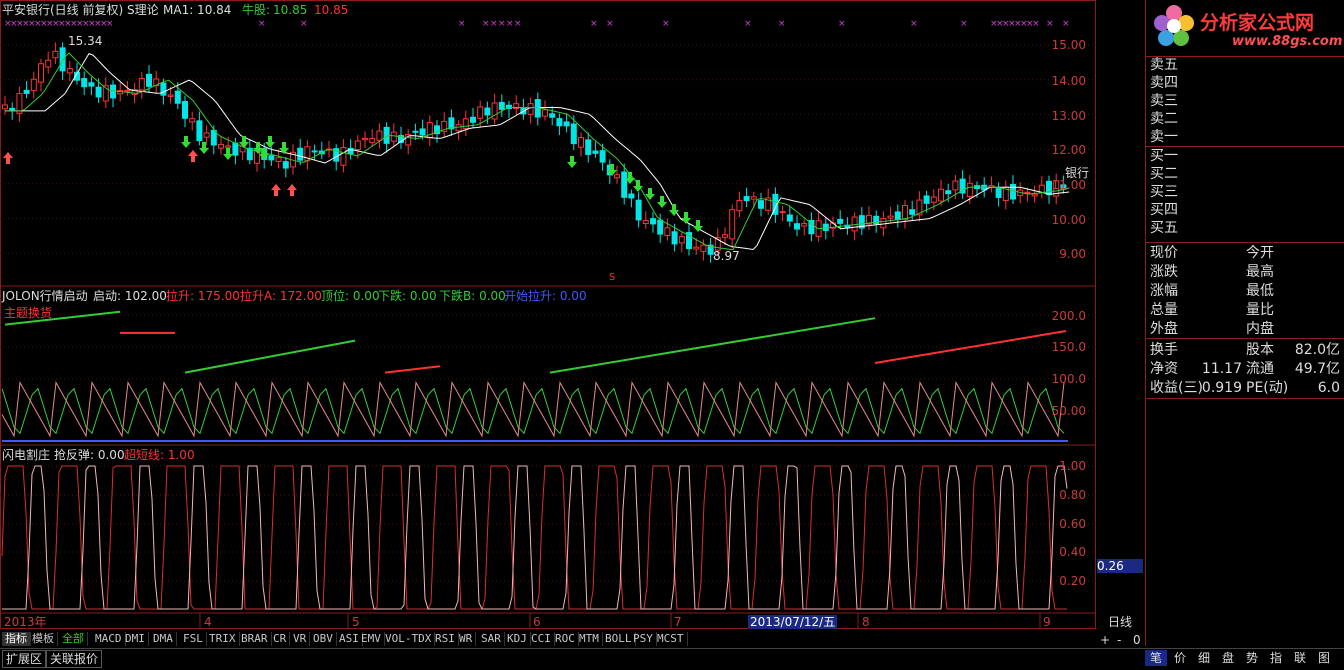 The image size is (1344, 670). What do you see at coordinates (565, 639) in the screenshot?
I see `indicator-tab: ROC` at bounding box center [565, 639].